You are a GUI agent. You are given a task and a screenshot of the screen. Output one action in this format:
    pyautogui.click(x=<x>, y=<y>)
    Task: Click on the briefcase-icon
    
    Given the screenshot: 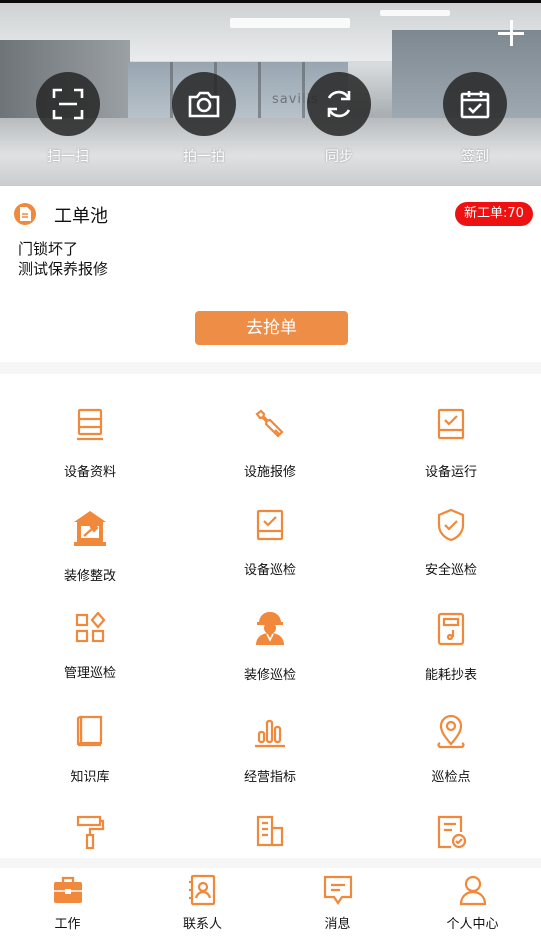 What is the action you would take?
    pyautogui.click(x=67, y=889)
    